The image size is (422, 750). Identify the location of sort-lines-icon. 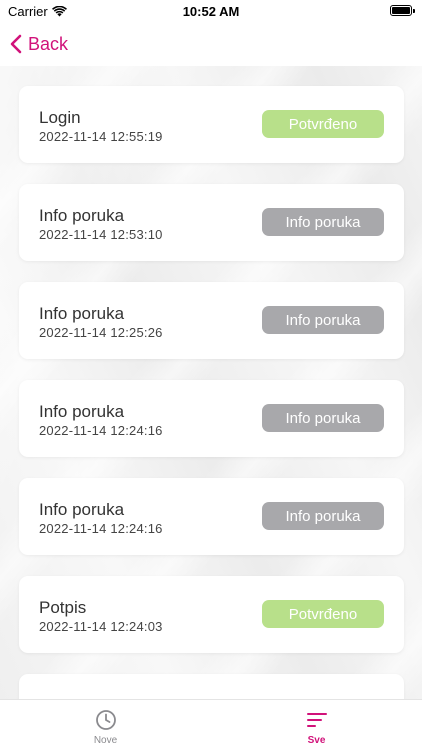
(316, 720).